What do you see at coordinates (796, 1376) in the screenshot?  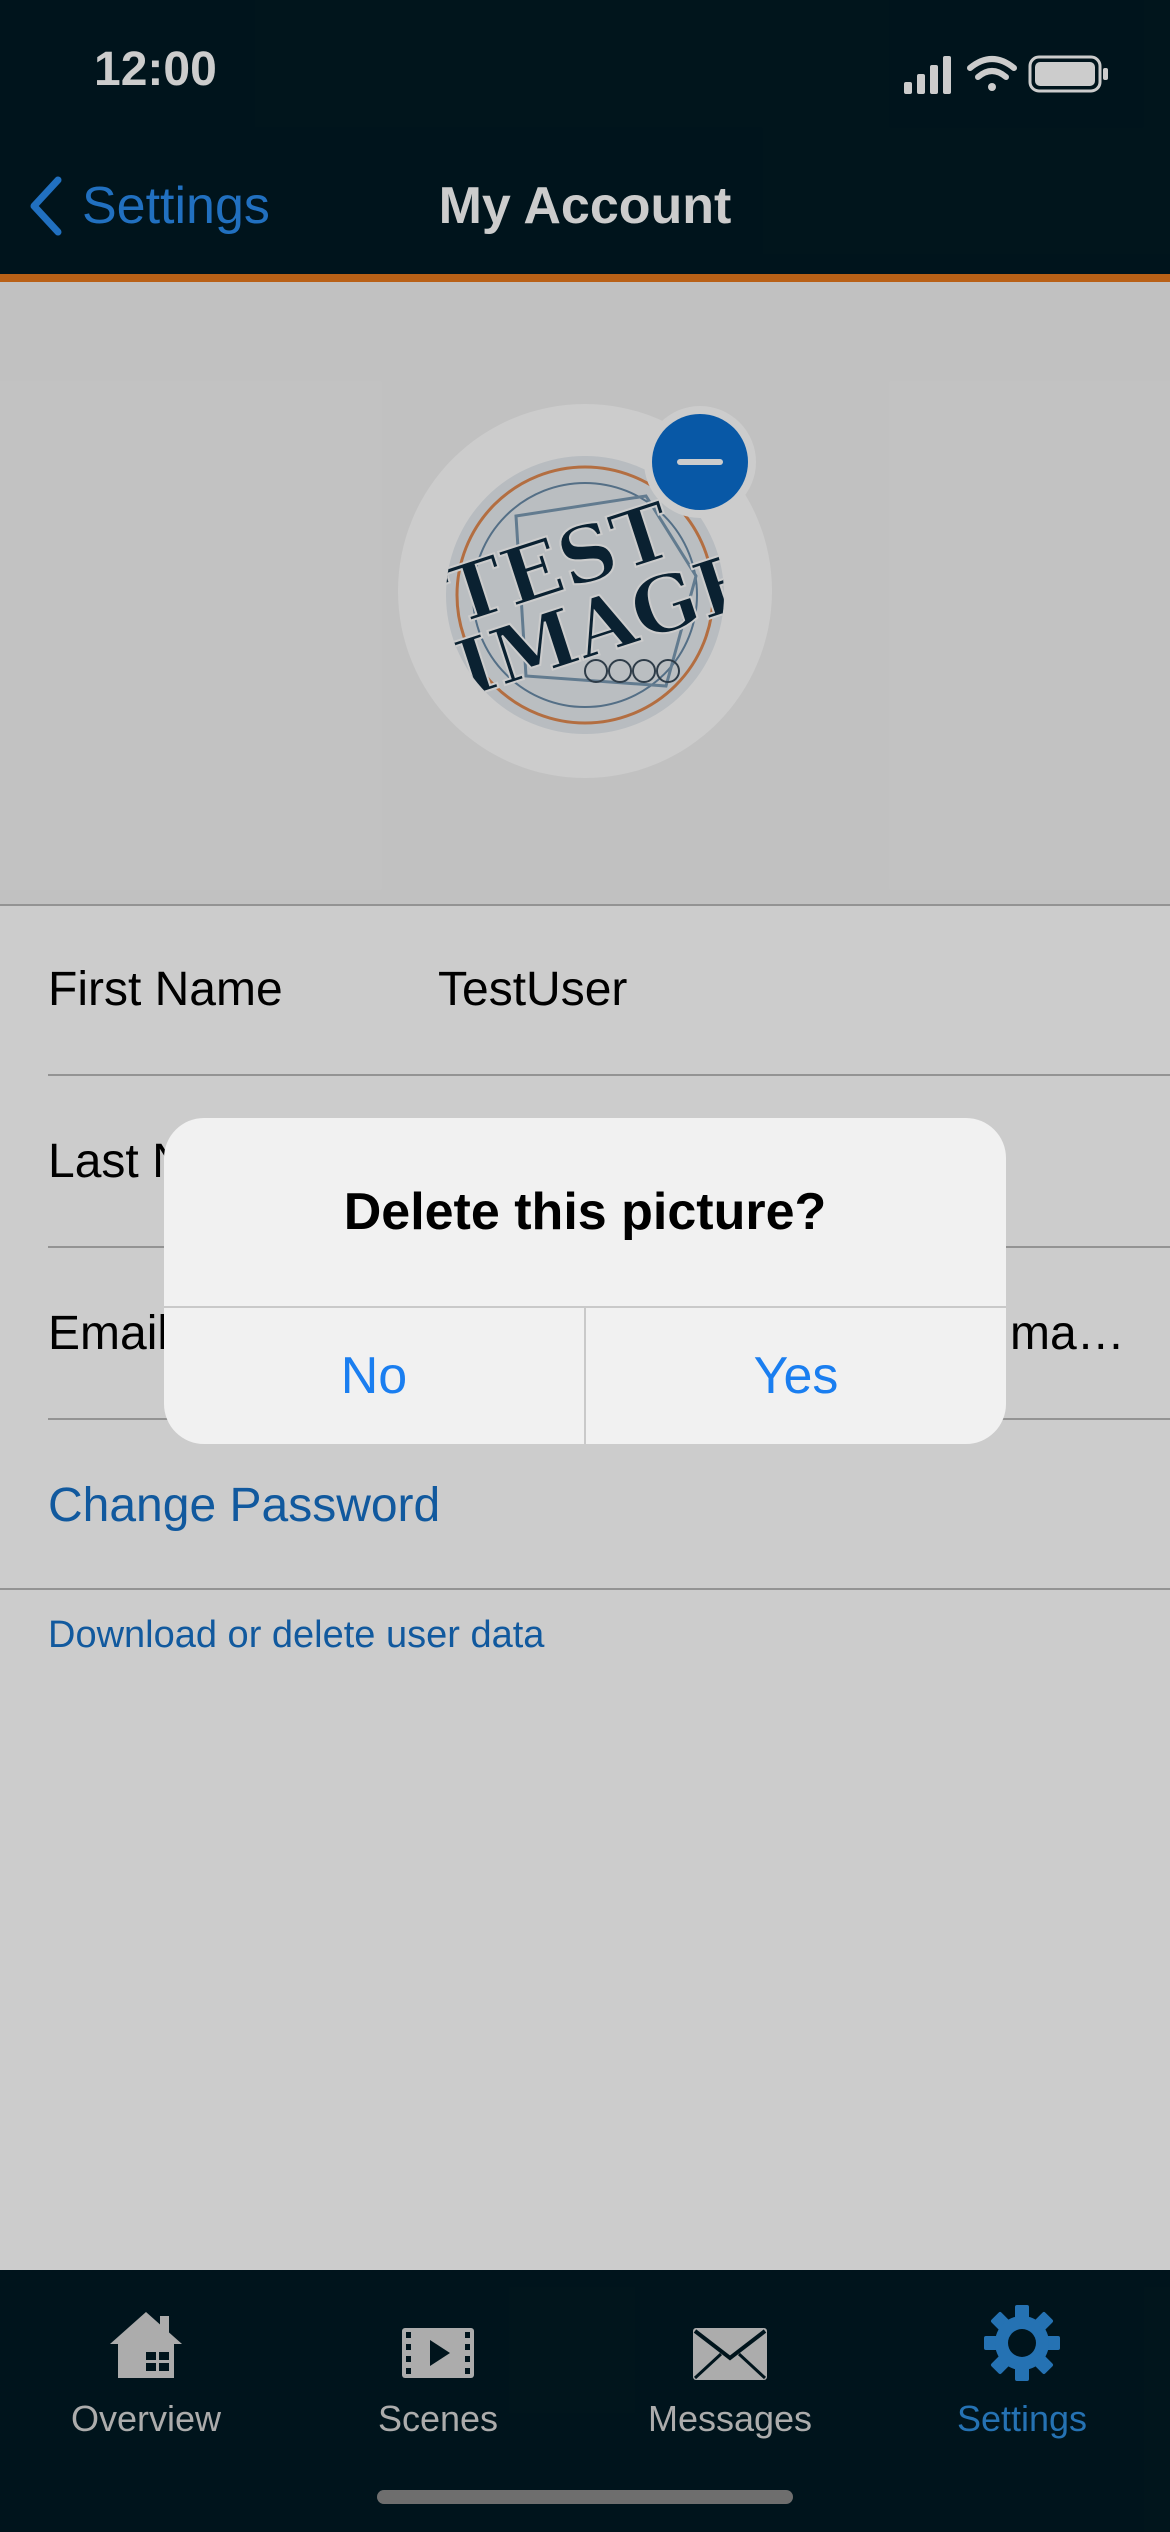 I see `yes-button: Yes` at bounding box center [796, 1376].